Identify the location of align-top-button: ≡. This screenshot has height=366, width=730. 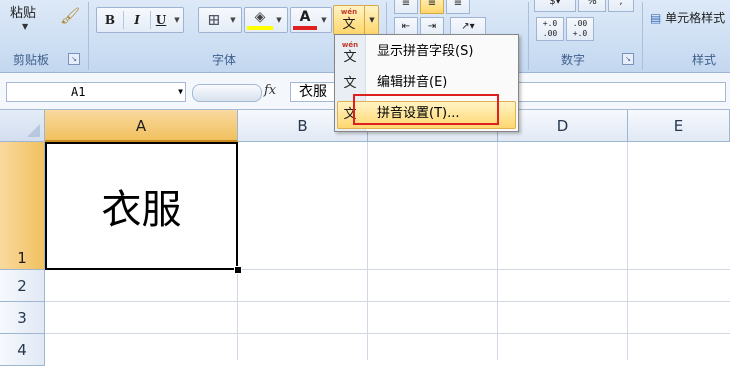
(406, 7).